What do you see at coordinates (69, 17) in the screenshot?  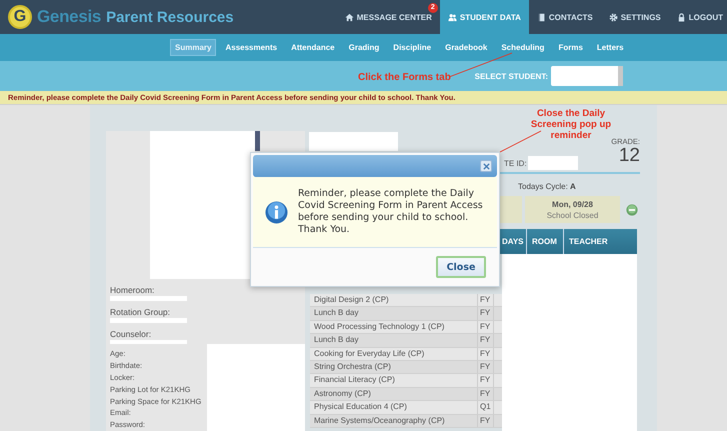 I see `brand-name: Genesis` at bounding box center [69, 17].